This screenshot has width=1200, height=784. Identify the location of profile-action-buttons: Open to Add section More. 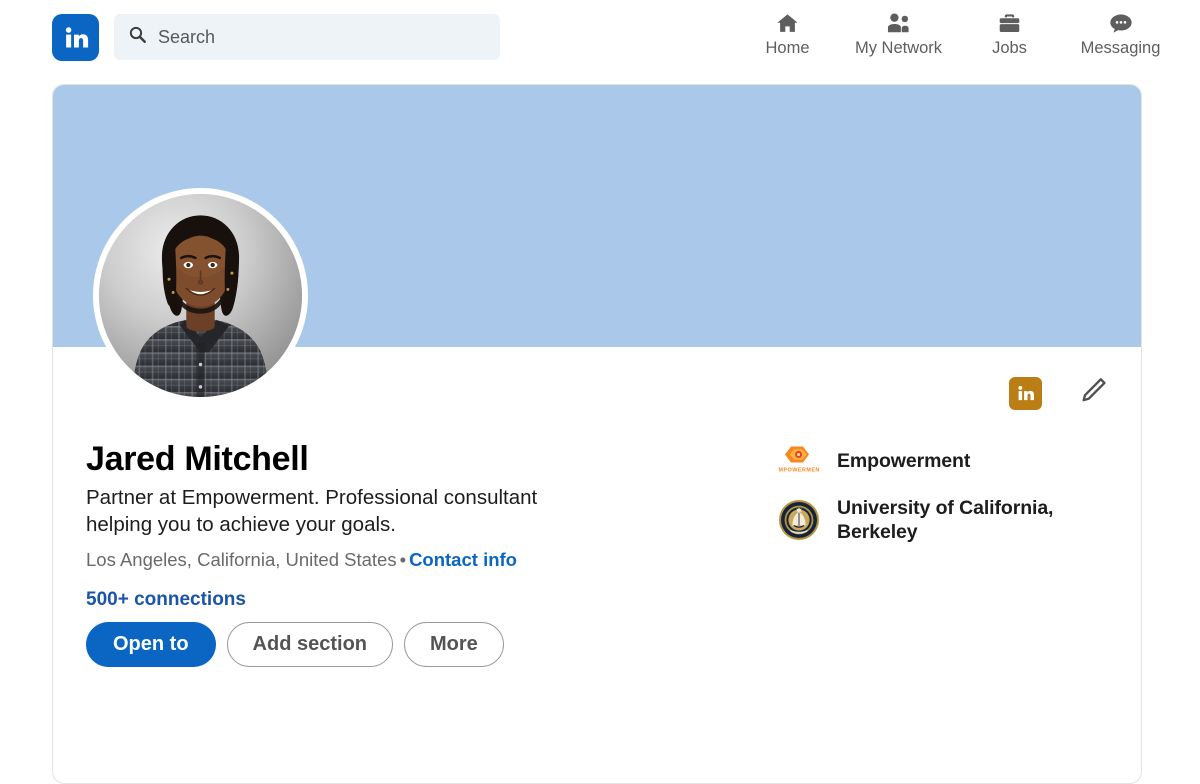
(295, 644).